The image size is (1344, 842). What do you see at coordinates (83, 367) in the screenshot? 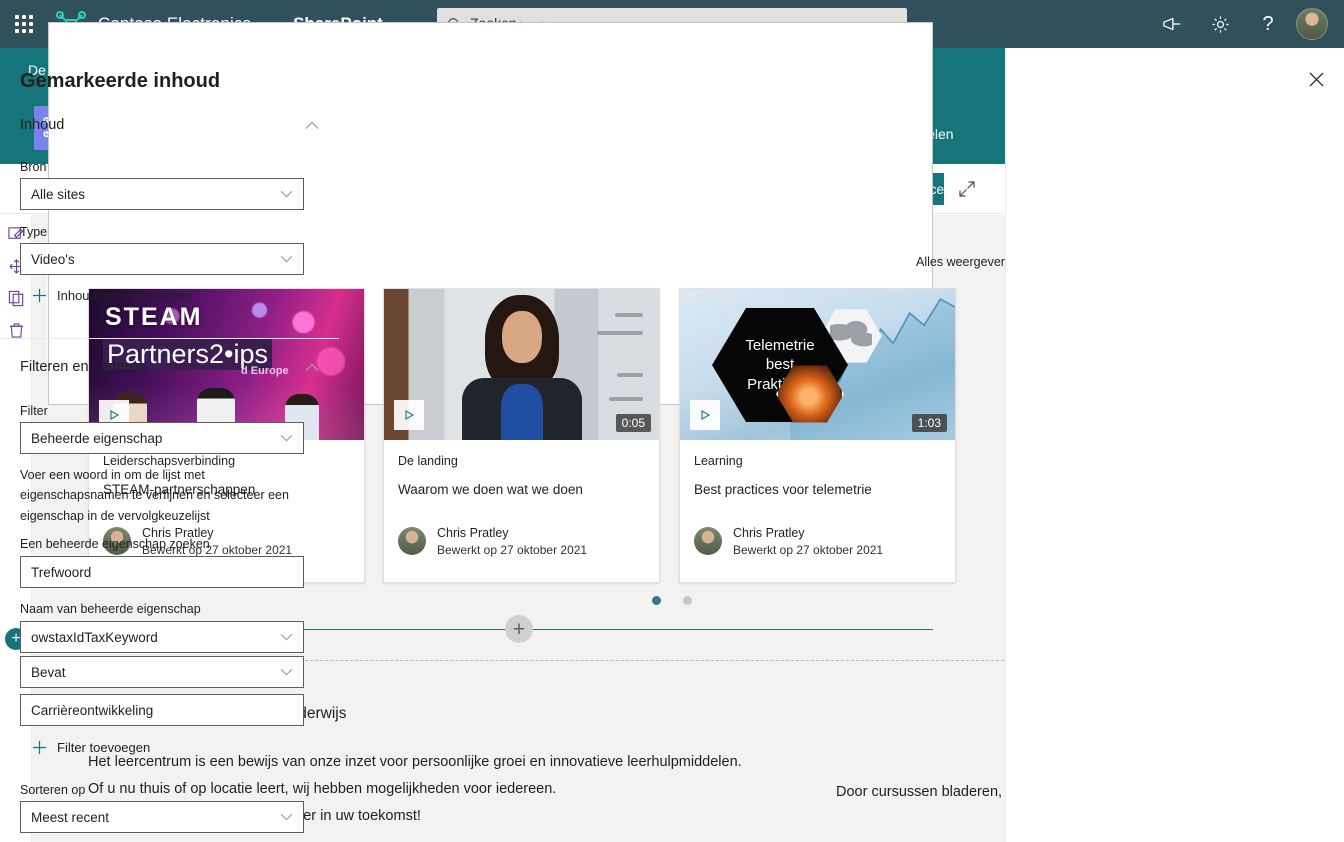
I see `pane-group-filter-label: Filteren en sorteren` at bounding box center [83, 367].